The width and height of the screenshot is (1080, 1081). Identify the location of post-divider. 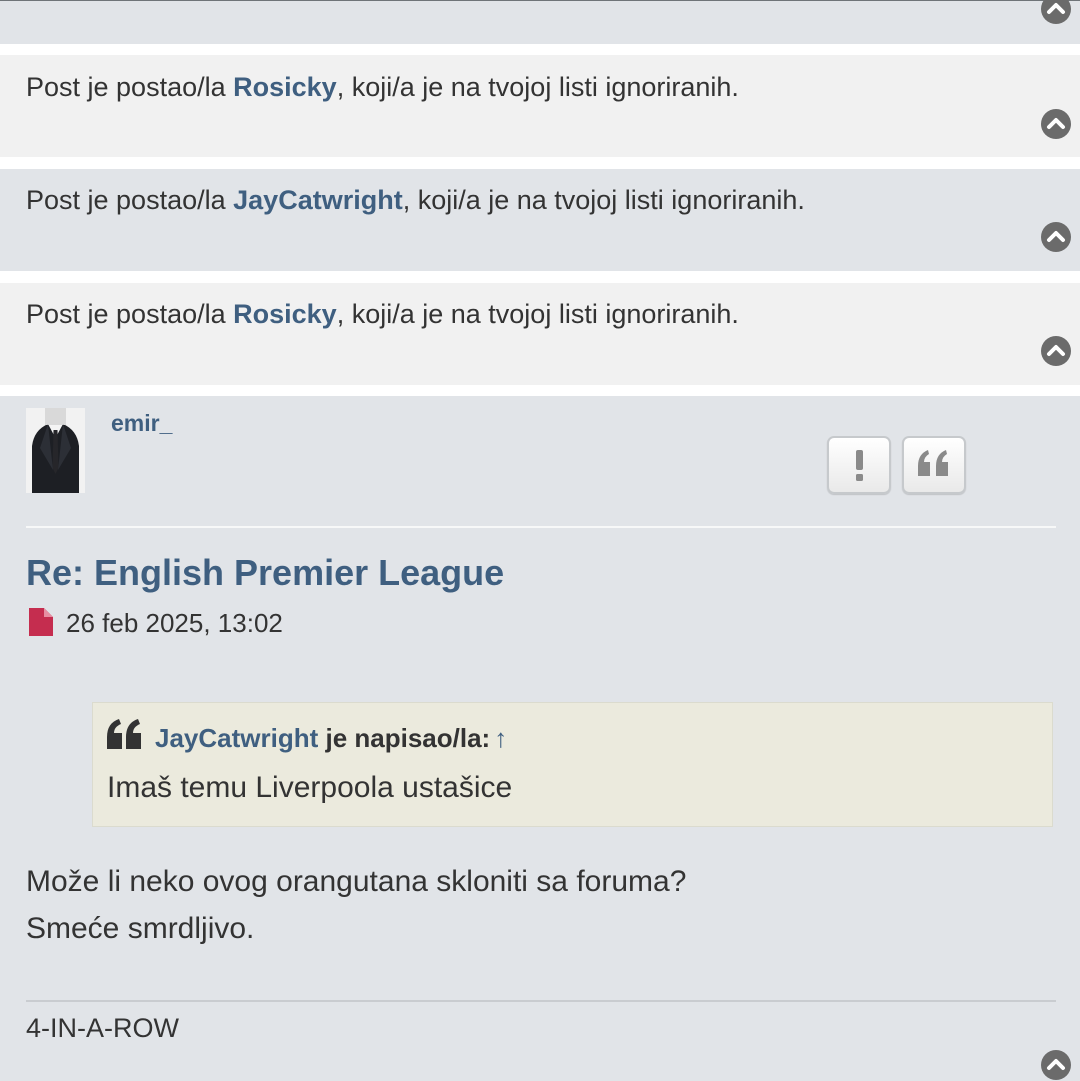
(541, 527).